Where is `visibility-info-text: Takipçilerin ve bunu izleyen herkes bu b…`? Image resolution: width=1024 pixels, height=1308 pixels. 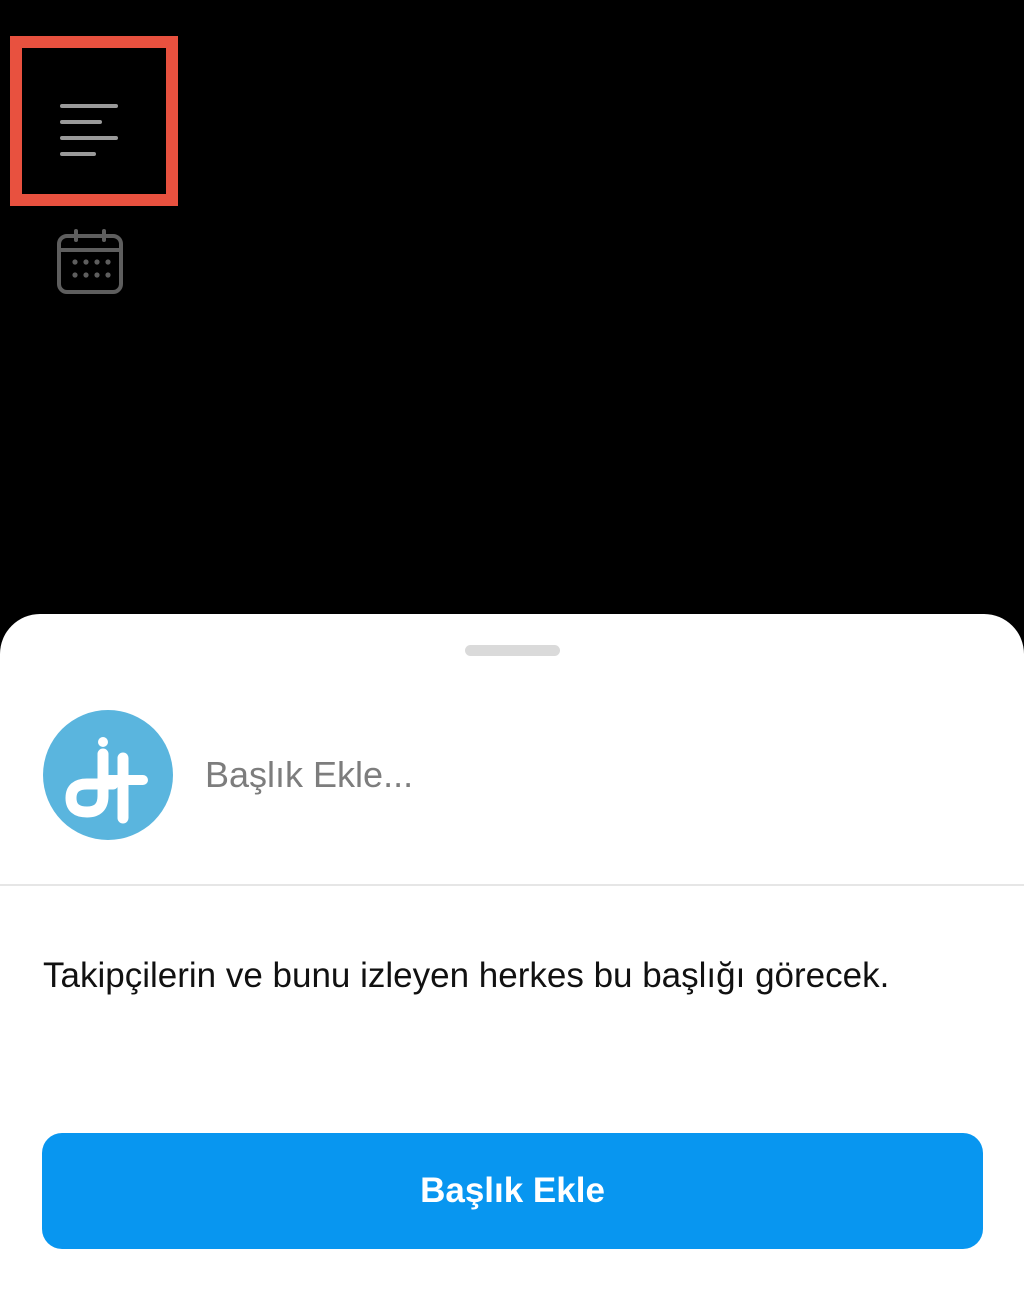 visibility-info-text: Takipçilerin ve bunu izleyen herkes bu b… is located at coordinates (466, 975).